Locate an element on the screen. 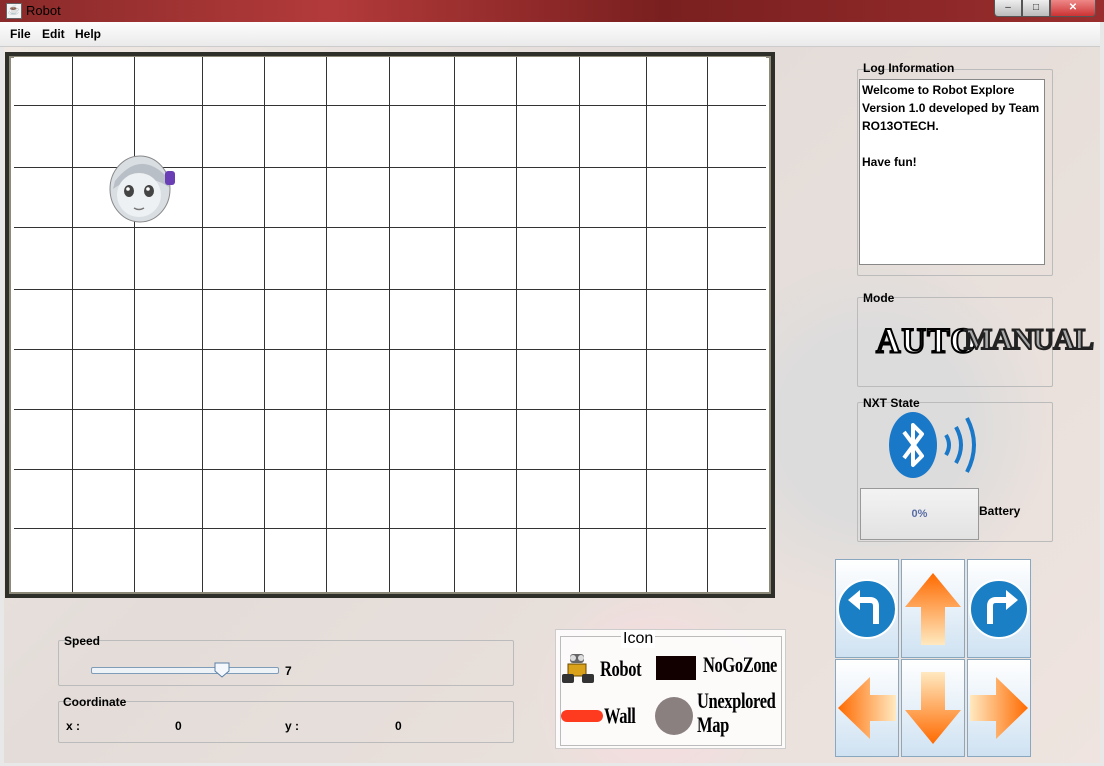 The width and height of the screenshot is (1104, 766). speed-value: 7 is located at coordinates (288, 671).